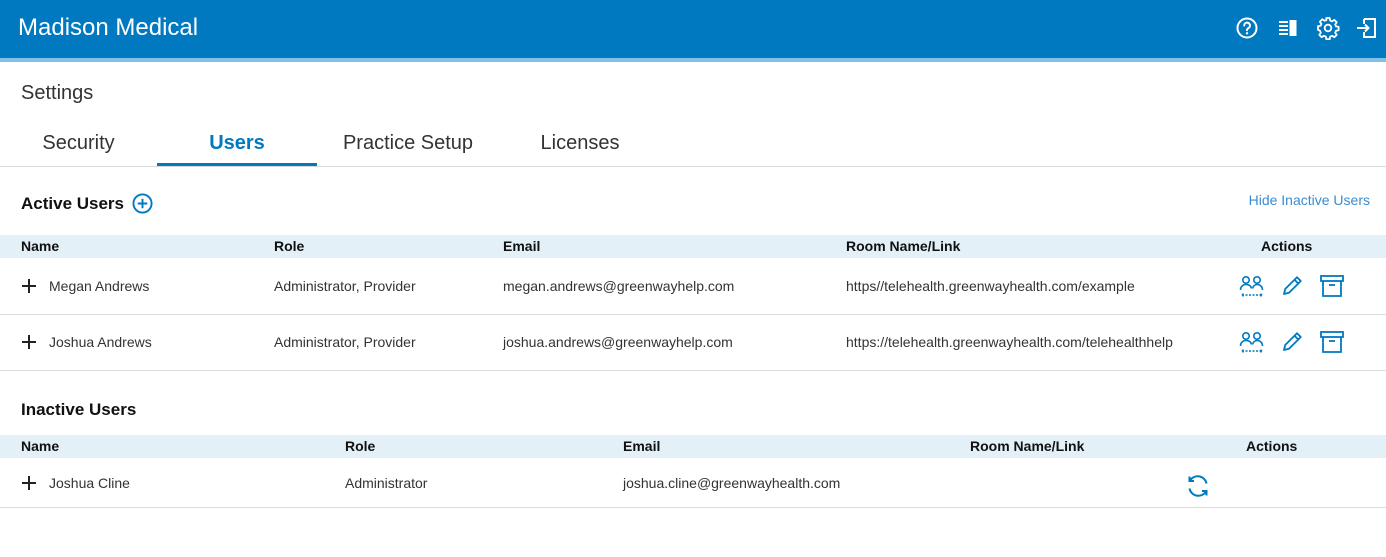  I want to click on user-name: Joshua Andrews, so click(100, 342).